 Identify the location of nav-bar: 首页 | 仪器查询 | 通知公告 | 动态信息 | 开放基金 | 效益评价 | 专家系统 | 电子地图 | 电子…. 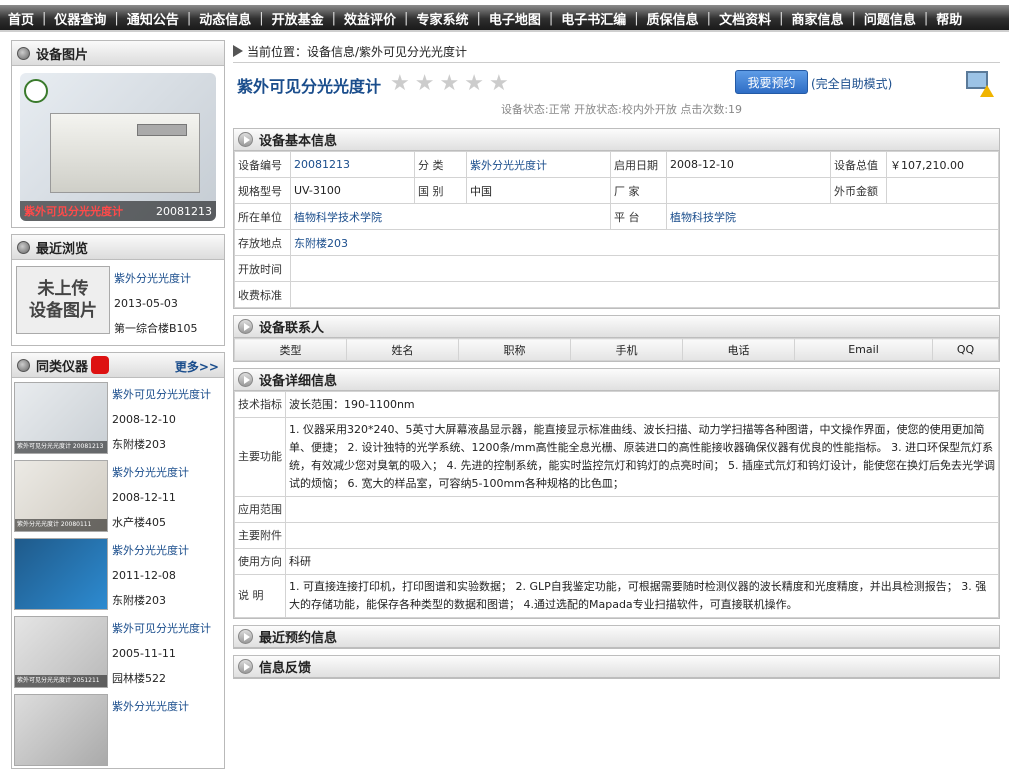
(504, 18).